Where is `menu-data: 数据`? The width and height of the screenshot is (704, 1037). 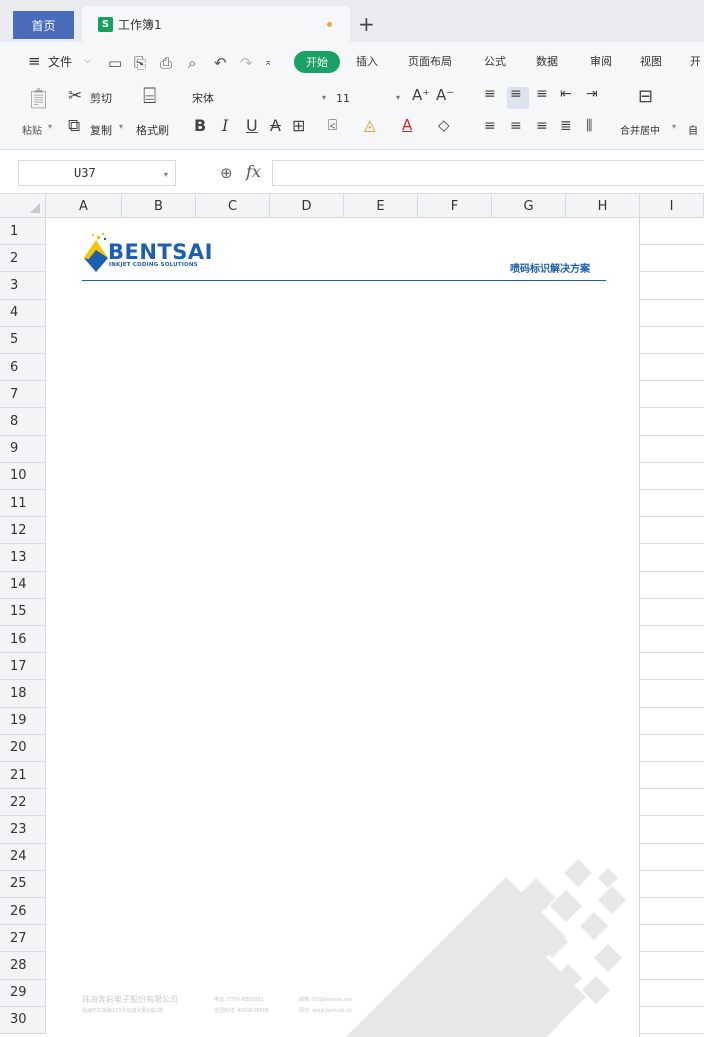 menu-data: 数据 is located at coordinates (547, 61).